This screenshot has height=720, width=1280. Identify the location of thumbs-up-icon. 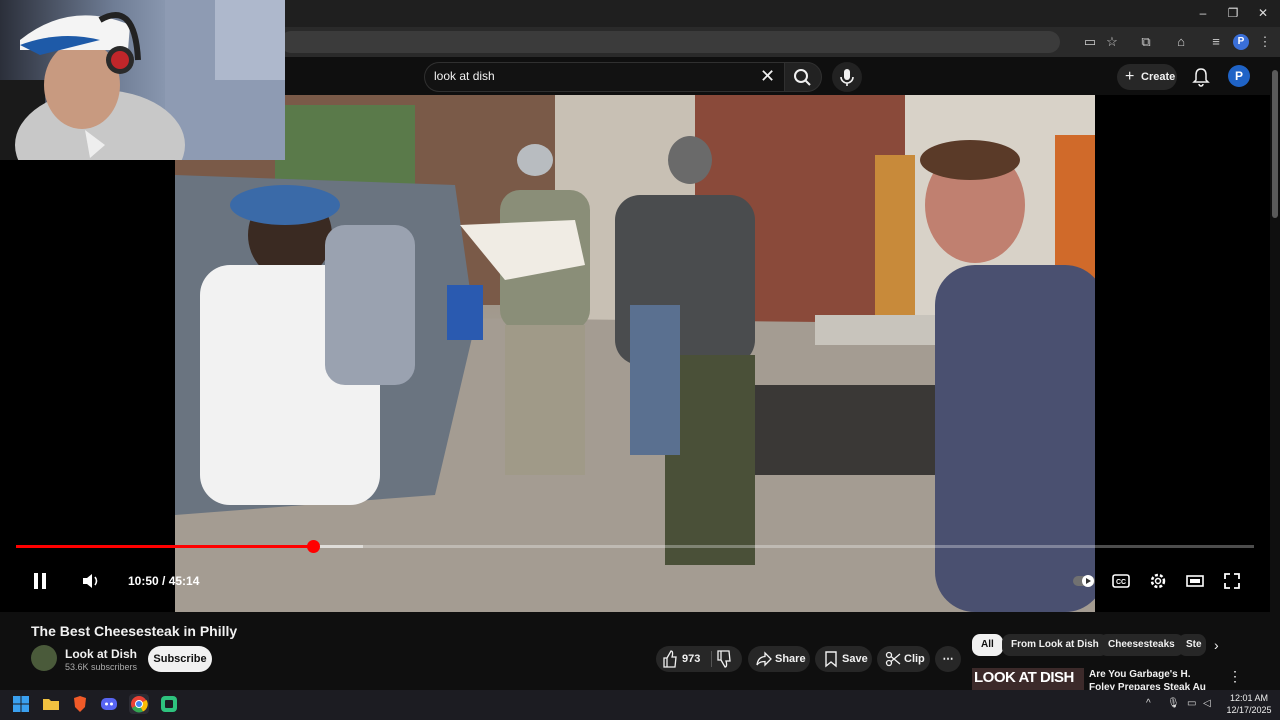
(670, 659).